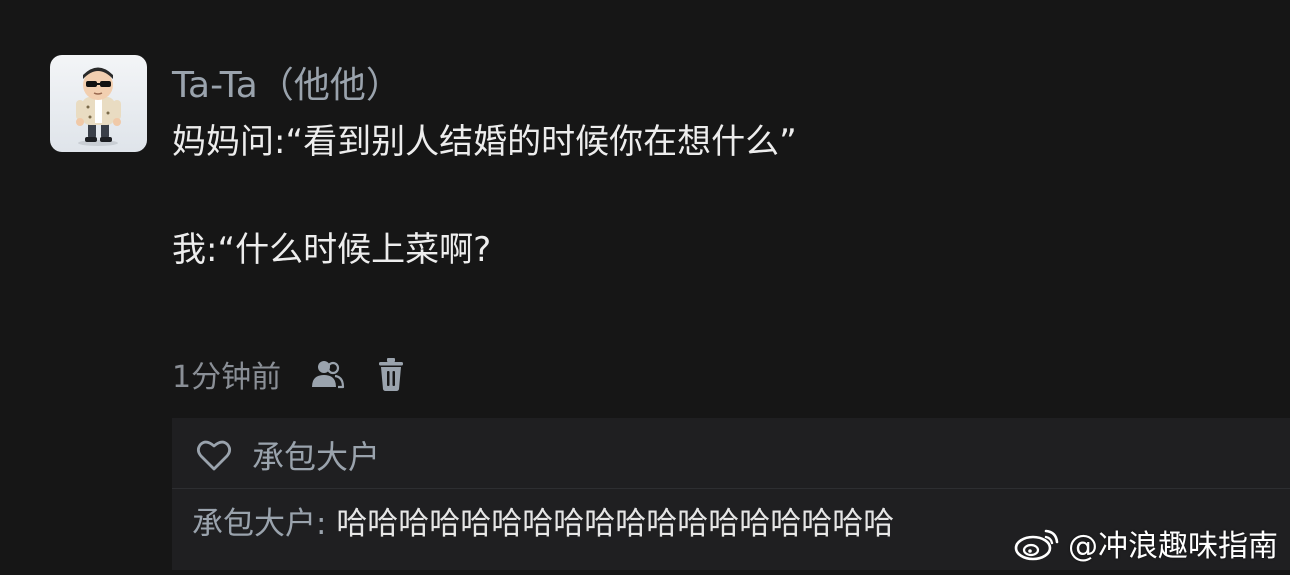  I want to click on divider, so click(731, 488).